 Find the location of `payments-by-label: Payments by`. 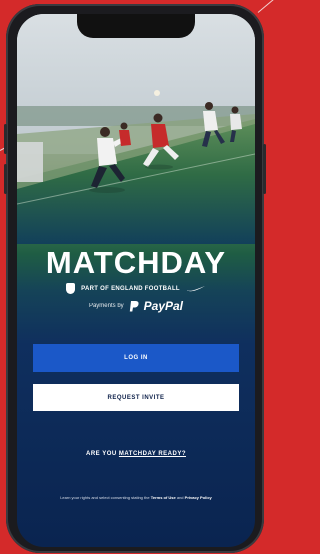

payments-by-label: Payments by is located at coordinates (106, 306).